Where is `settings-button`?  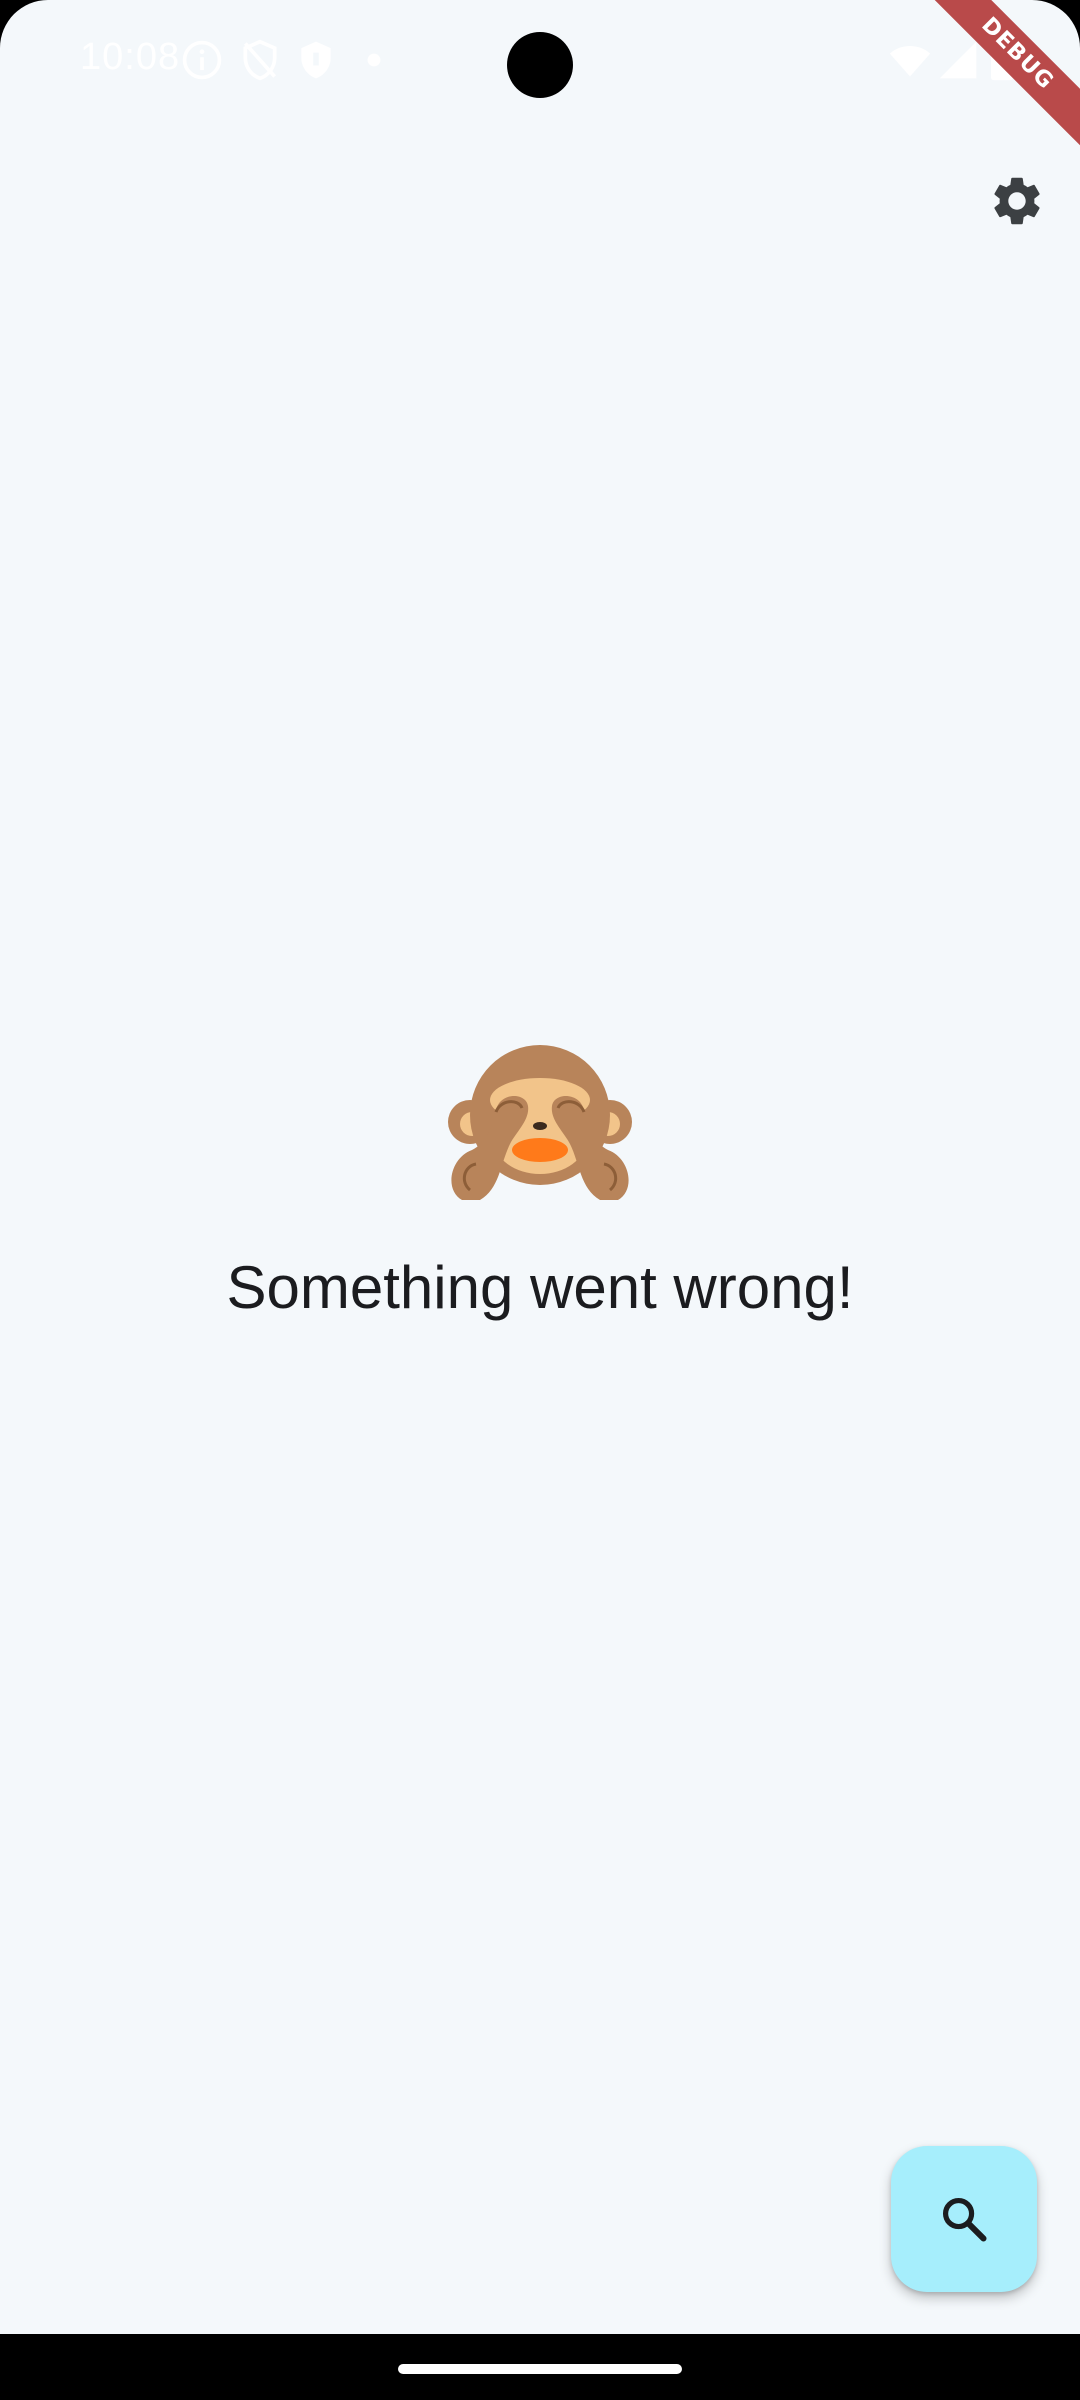
settings-button is located at coordinates (1017, 201).